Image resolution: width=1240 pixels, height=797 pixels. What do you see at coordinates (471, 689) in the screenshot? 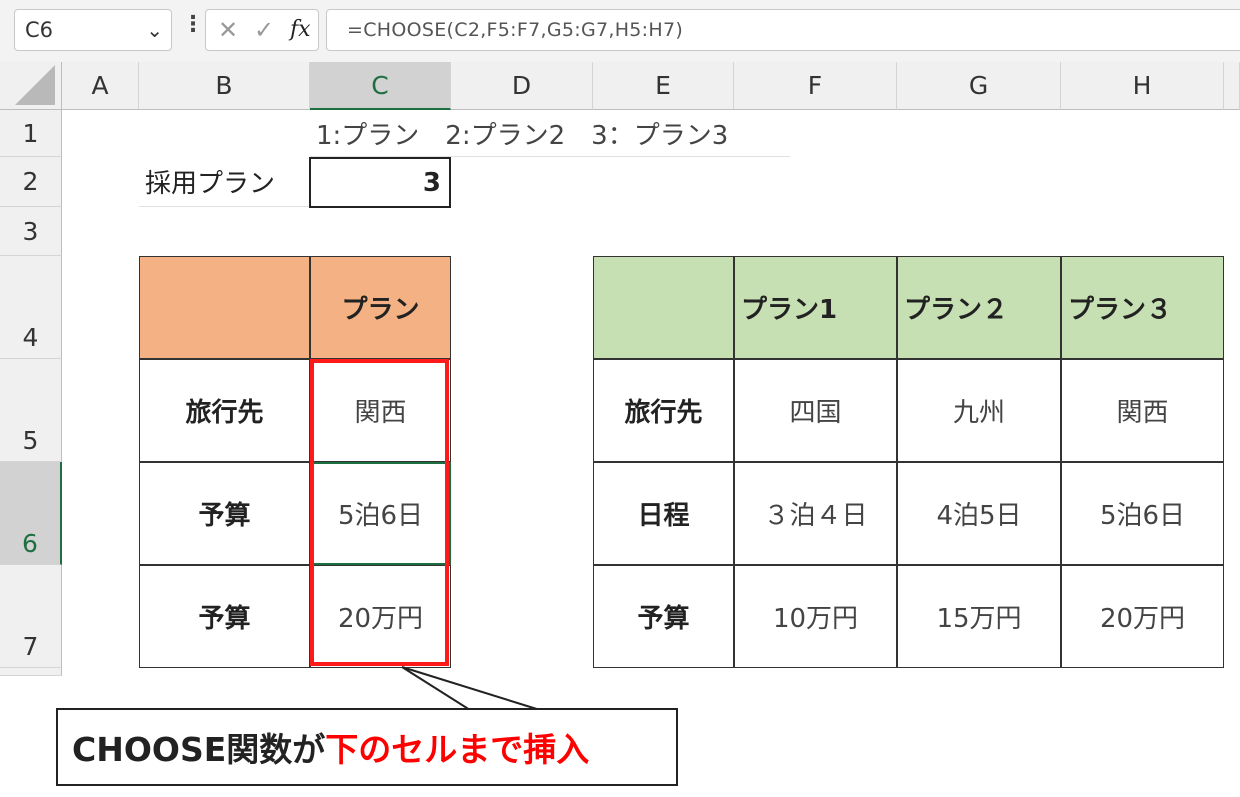
I see `callout-pointer` at bounding box center [471, 689].